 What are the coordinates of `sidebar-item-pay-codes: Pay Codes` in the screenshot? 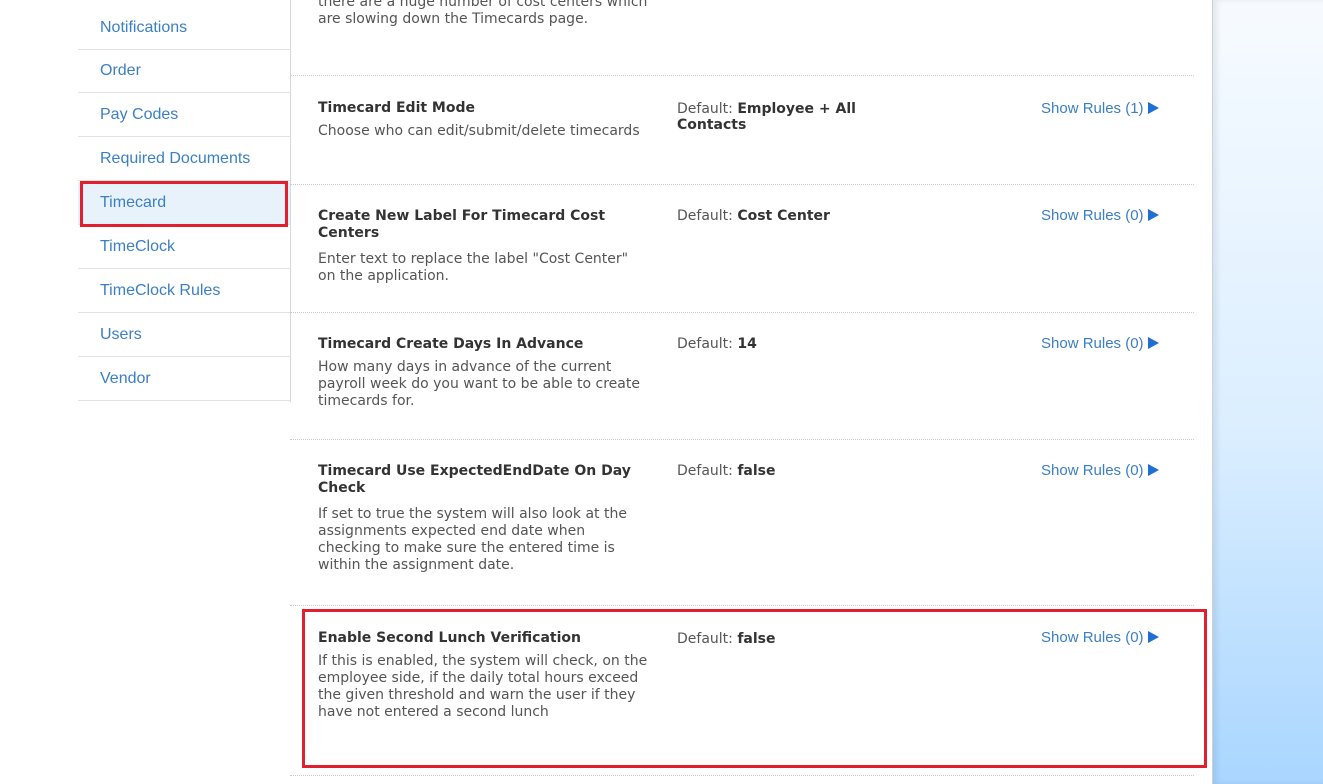 It's located at (184, 115).